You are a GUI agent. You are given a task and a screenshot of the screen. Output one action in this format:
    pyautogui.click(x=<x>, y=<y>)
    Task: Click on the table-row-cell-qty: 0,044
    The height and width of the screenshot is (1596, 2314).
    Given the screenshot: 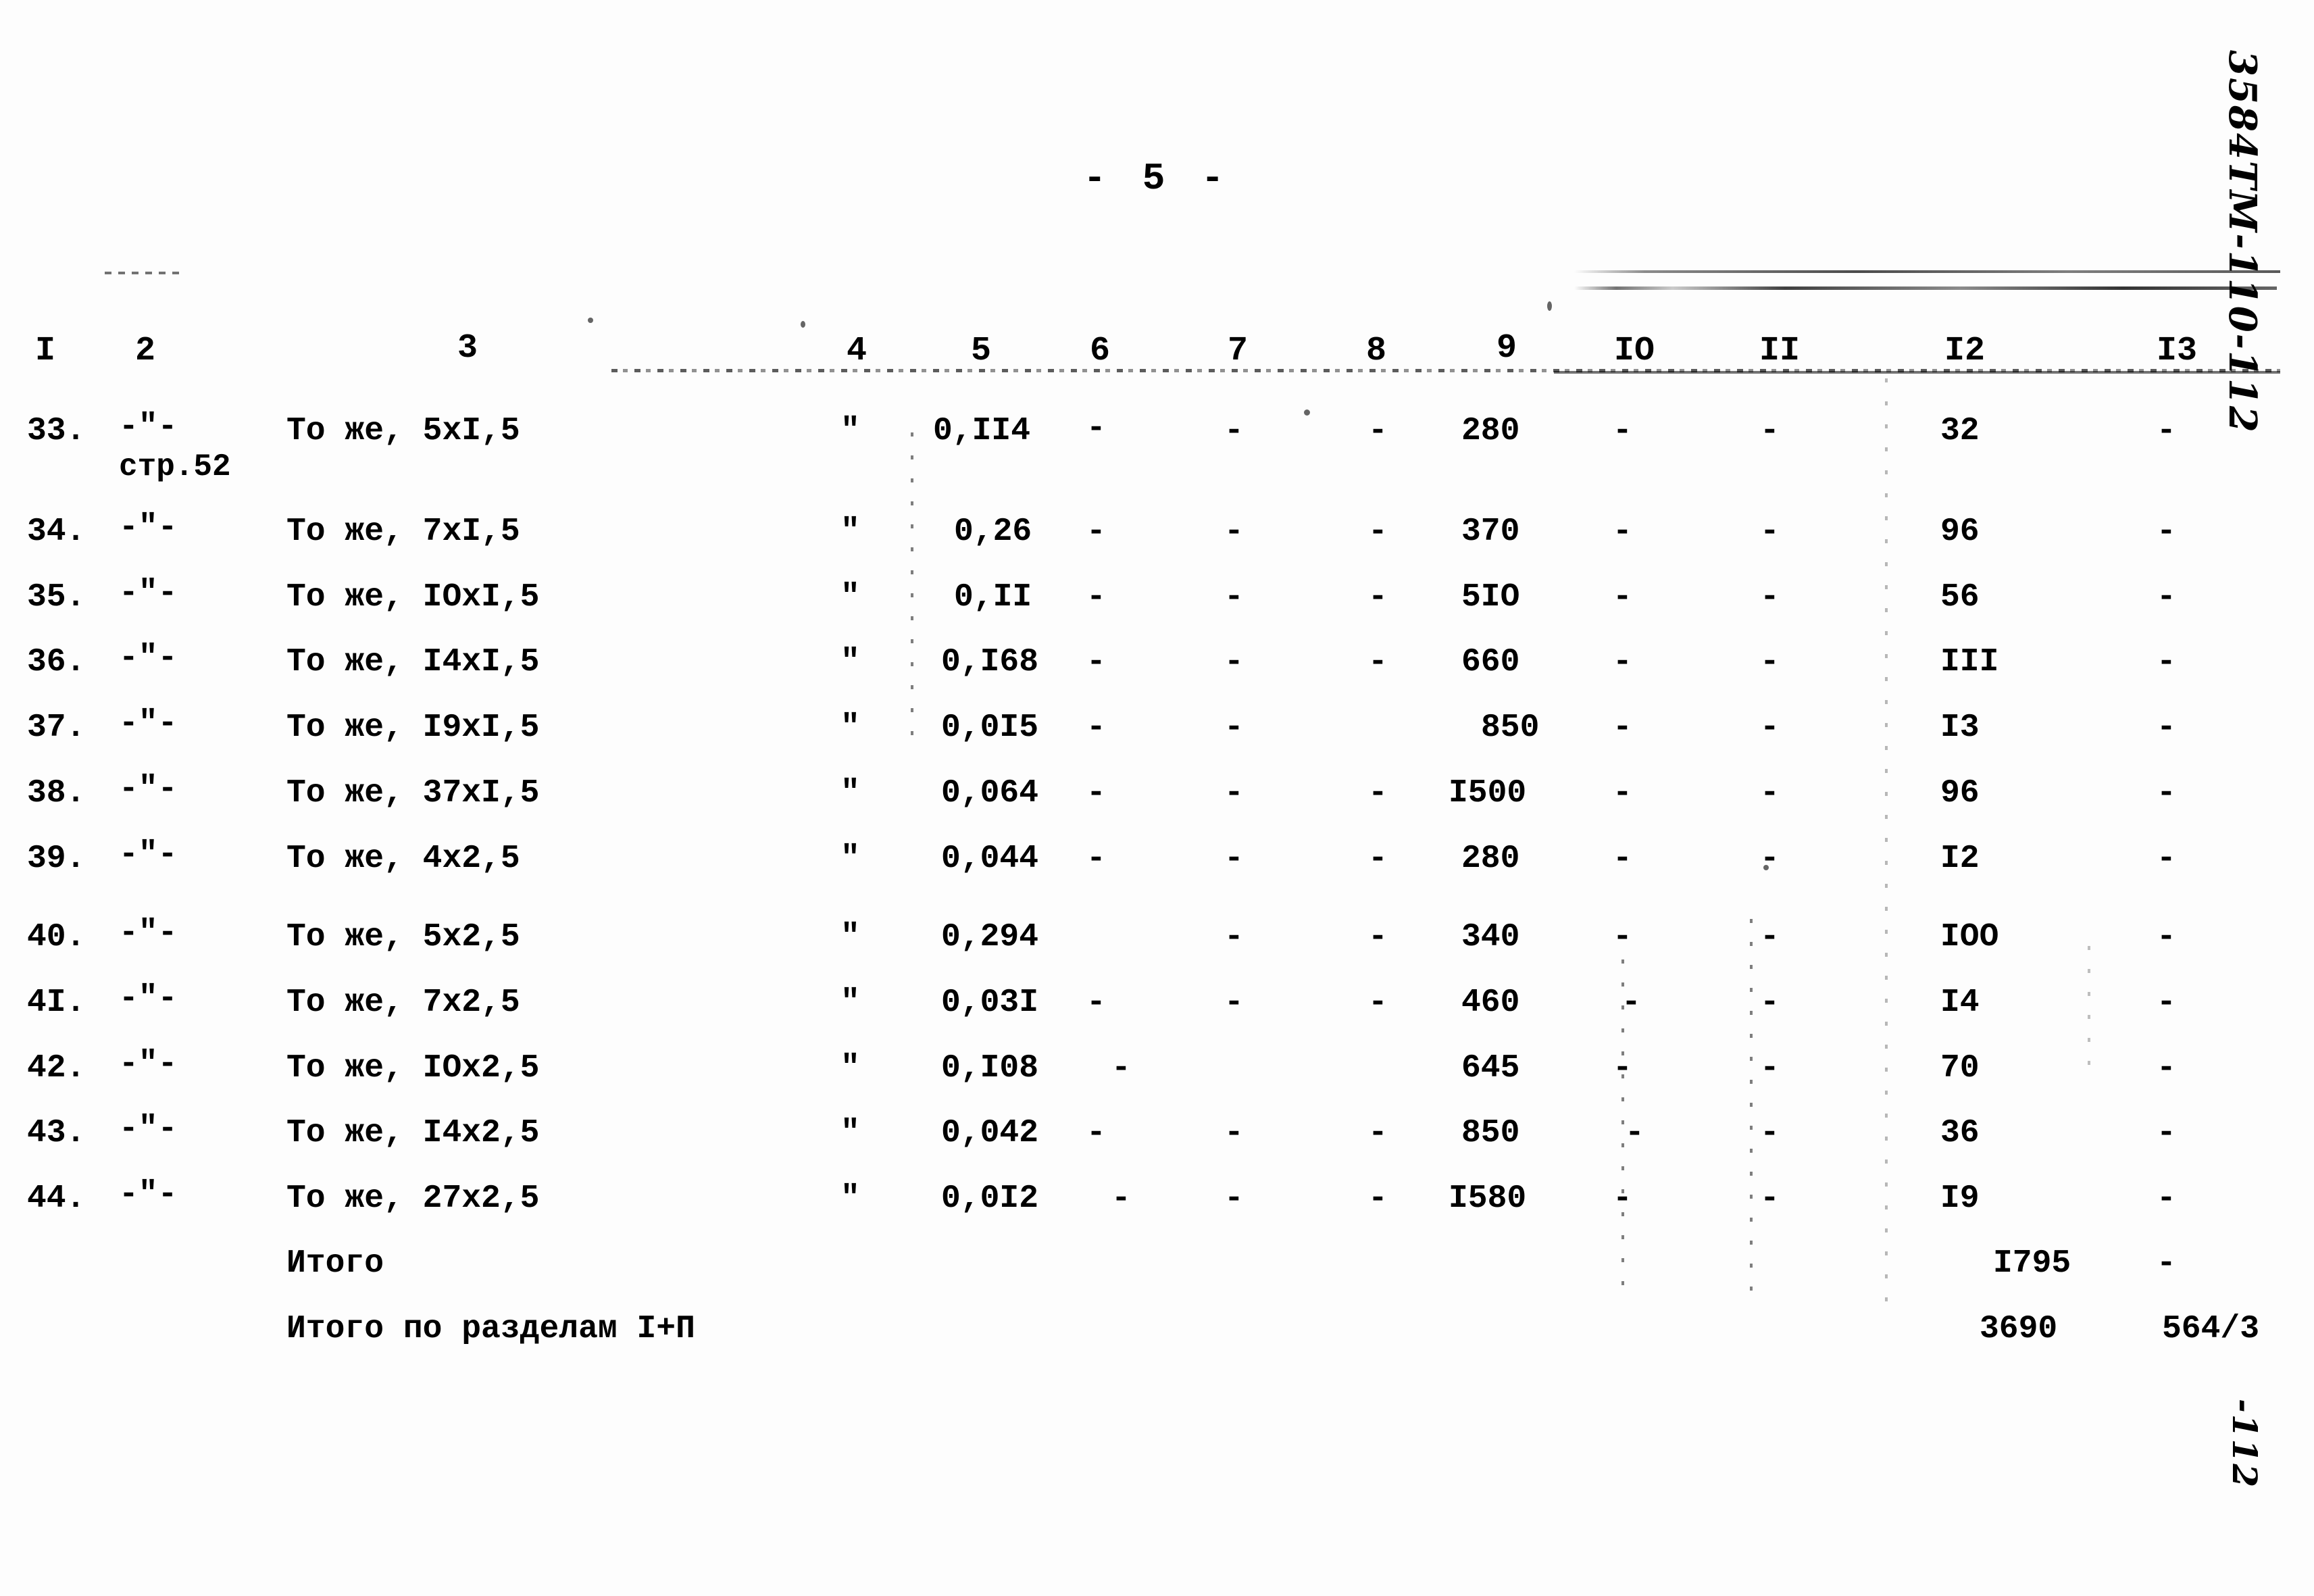 What is the action you would take?
    pyautogui.click(x=990, y=859)
    